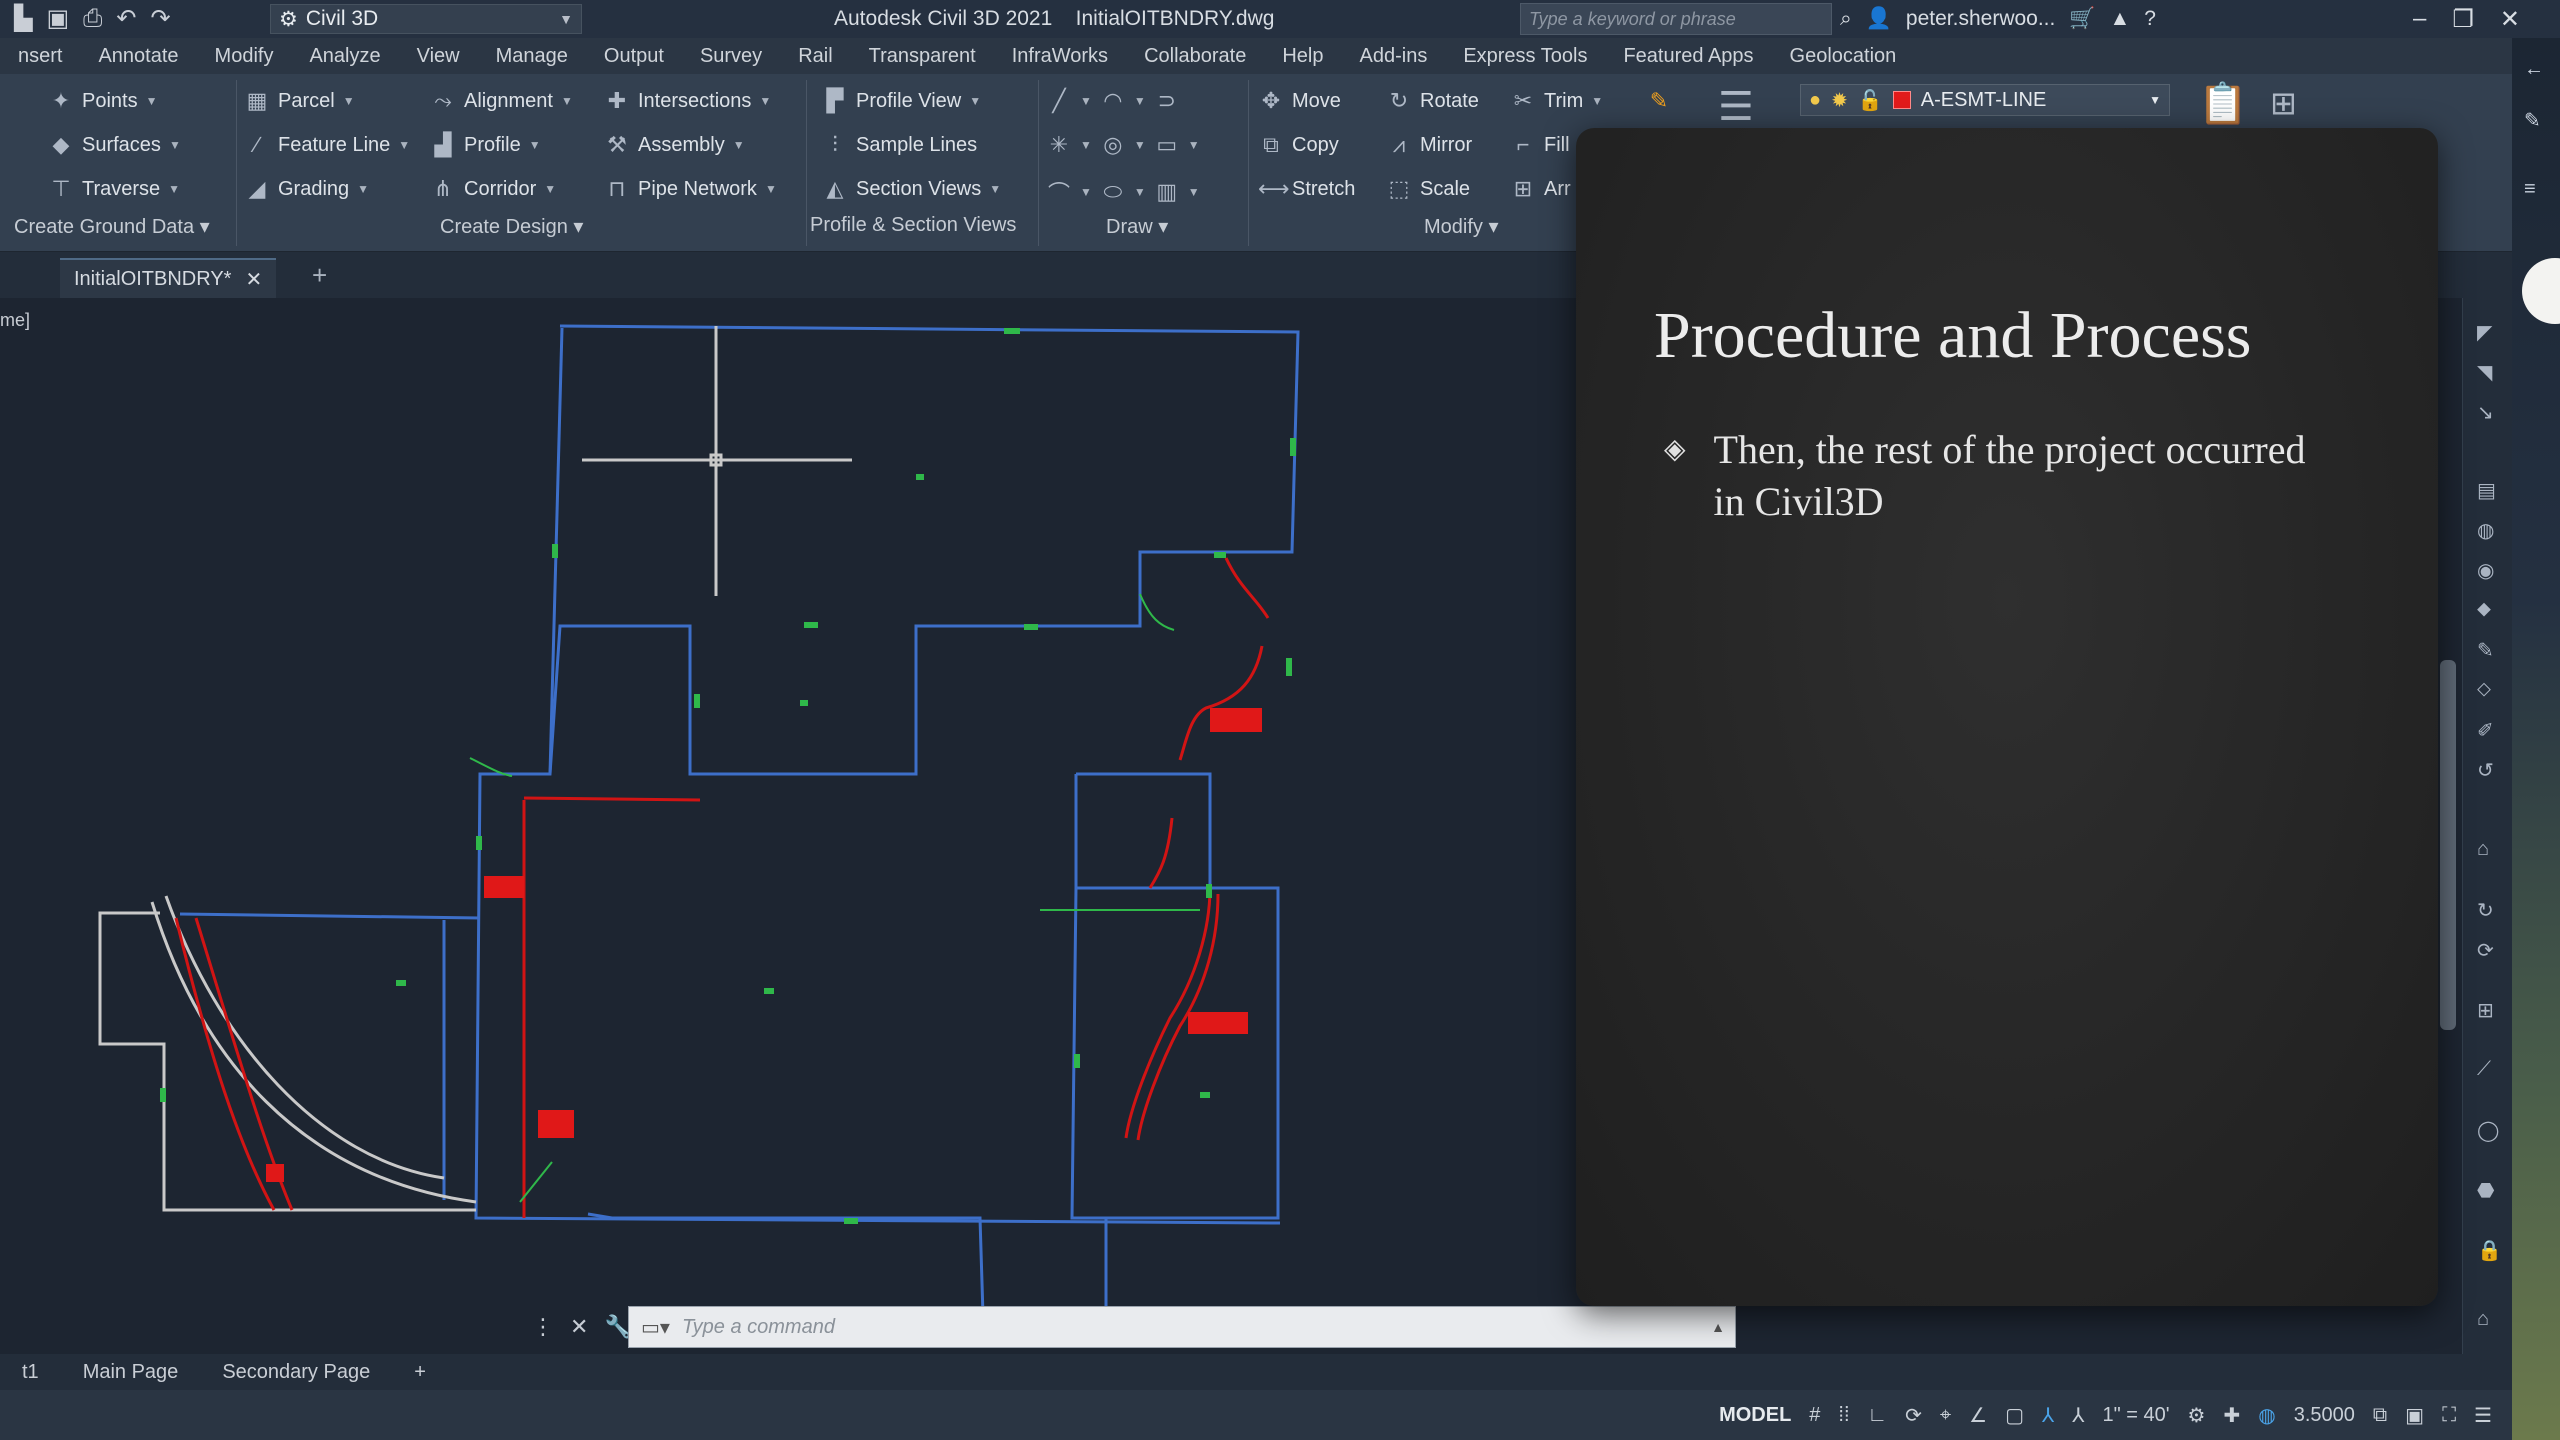  What do you see at coordinates (2231, 1415) in the screenshot?
I see `plus-icon: ✚` at bounding box center [2231, 1415].